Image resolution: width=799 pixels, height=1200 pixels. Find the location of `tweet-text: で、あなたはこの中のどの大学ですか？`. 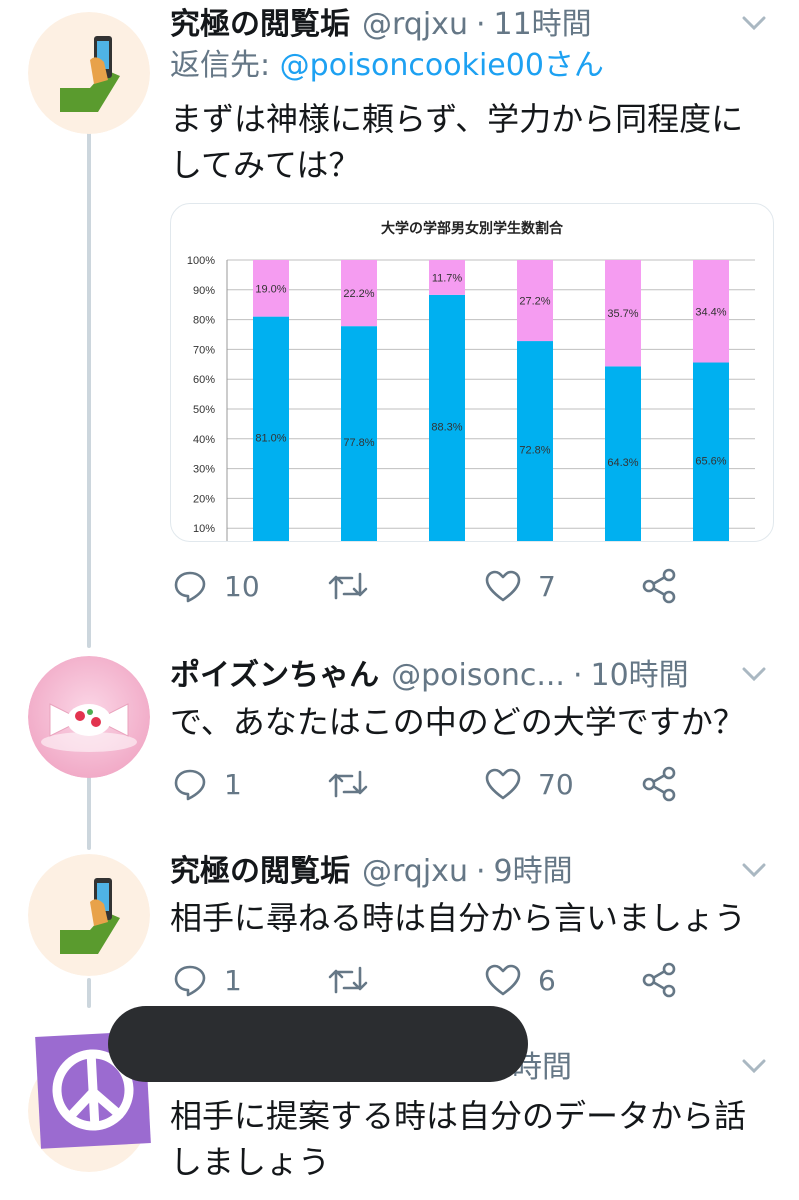

tweet-text: で、あなたはこの中のどの大学ですか？ is located at coordinates (474, 722).